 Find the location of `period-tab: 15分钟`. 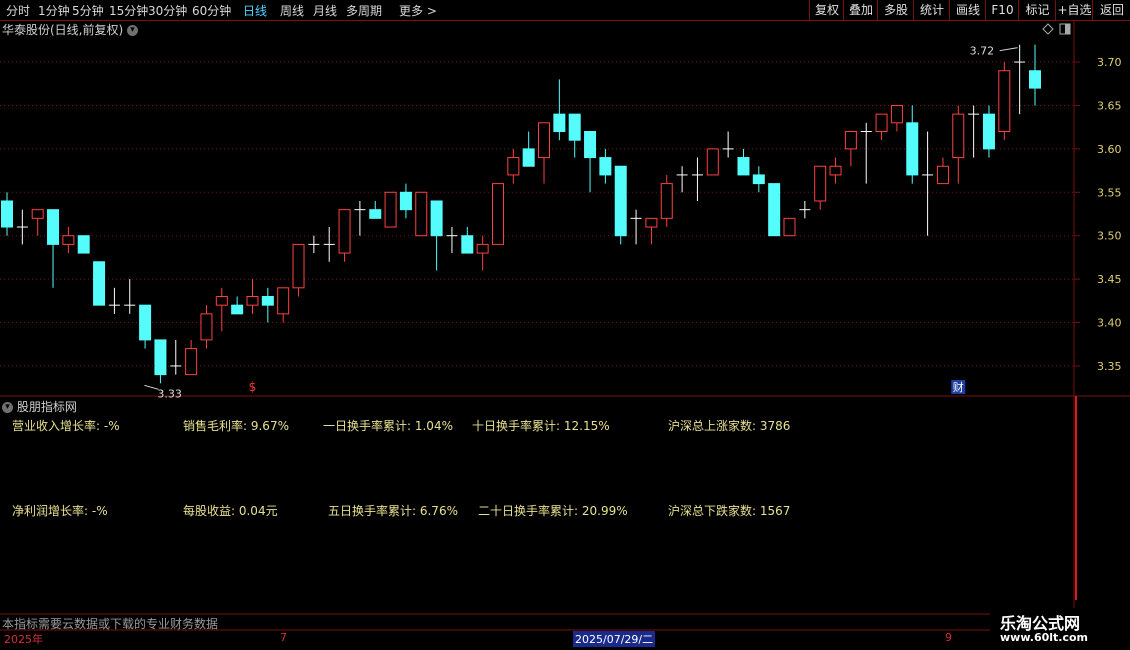

period-tab: 15分钟 is located at coordinates (128, 10).